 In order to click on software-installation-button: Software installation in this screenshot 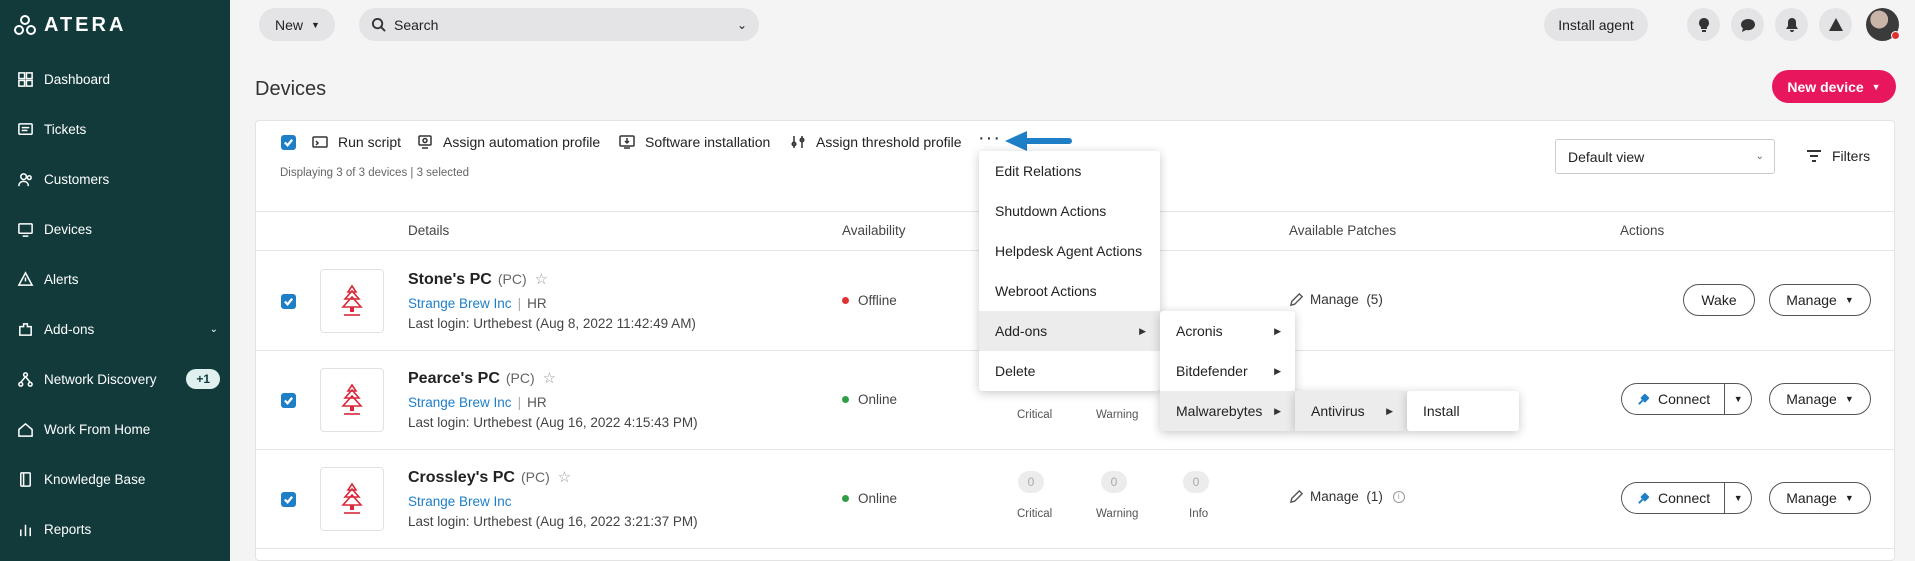, I will do `click(694, 142)`.